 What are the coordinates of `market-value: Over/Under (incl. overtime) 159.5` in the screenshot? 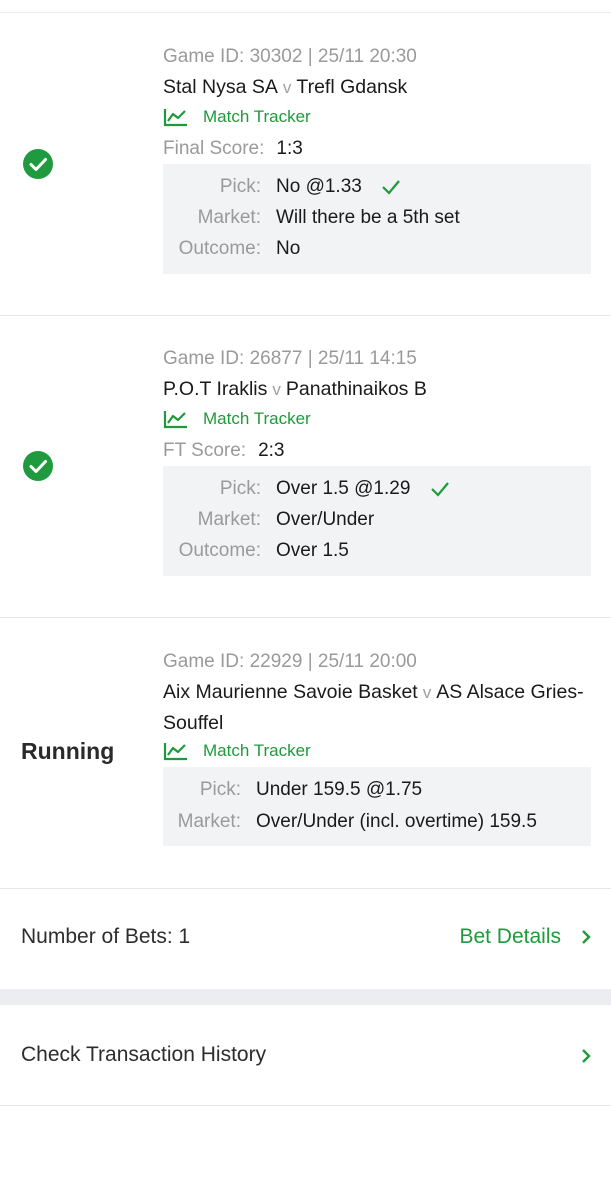 It's located at (396, 821).